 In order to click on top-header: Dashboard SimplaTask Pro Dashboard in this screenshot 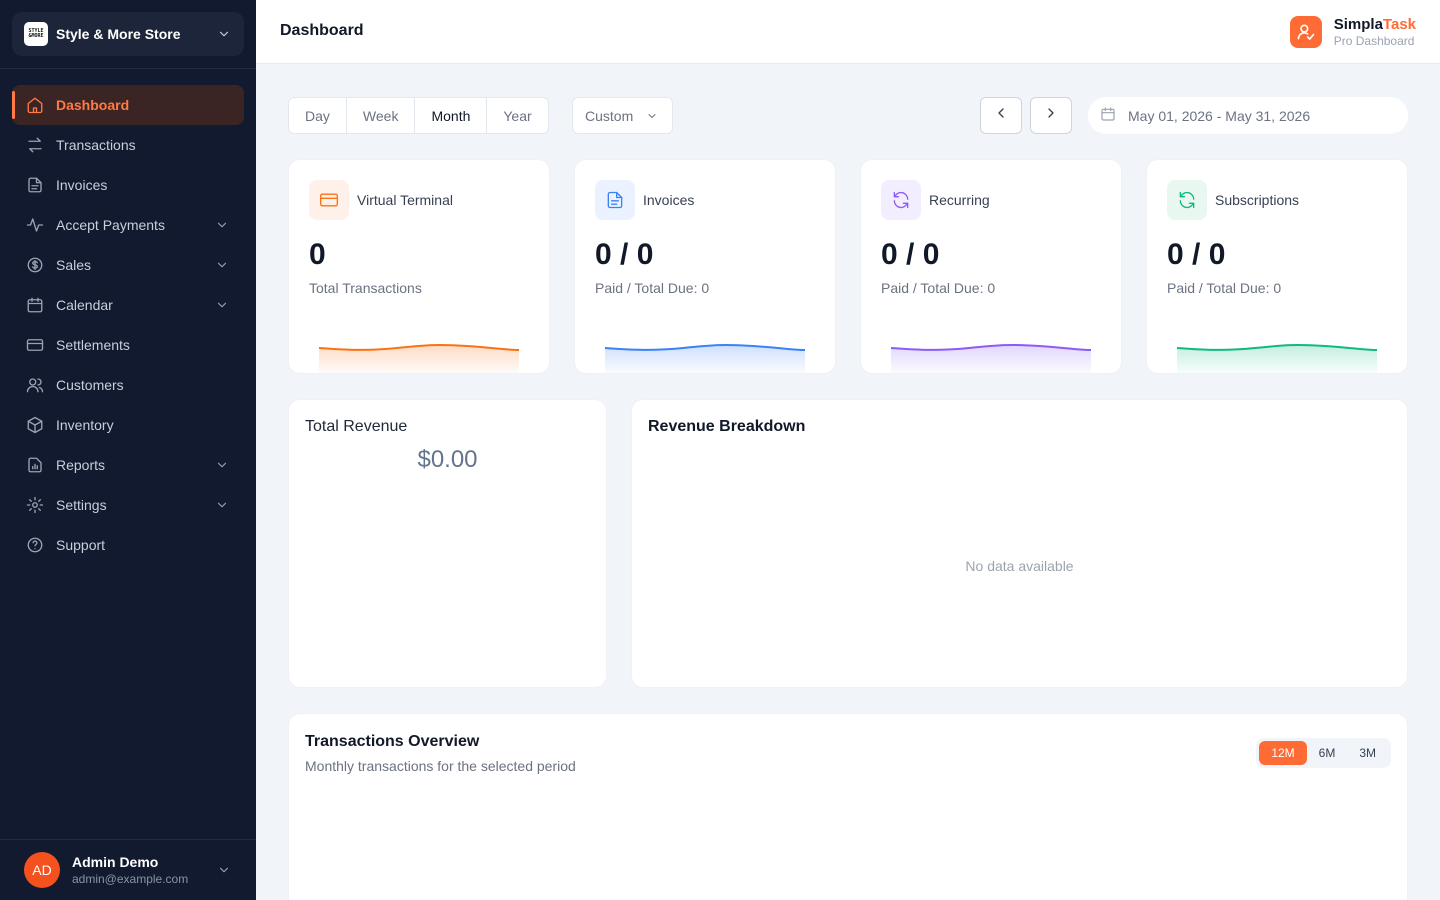, I will do `click(848, 32)`.